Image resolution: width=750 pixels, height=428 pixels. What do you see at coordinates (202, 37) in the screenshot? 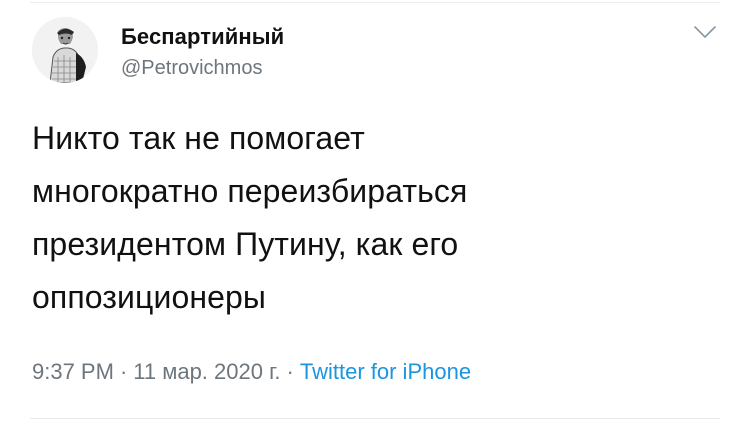
I see `author-display-name: Беспартийный` at bounding box center [202, 37].